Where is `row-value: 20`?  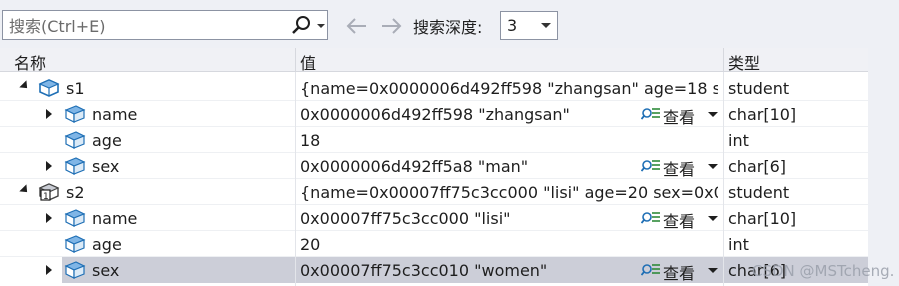 row-value: 20 is located at coordinates (509, 244).